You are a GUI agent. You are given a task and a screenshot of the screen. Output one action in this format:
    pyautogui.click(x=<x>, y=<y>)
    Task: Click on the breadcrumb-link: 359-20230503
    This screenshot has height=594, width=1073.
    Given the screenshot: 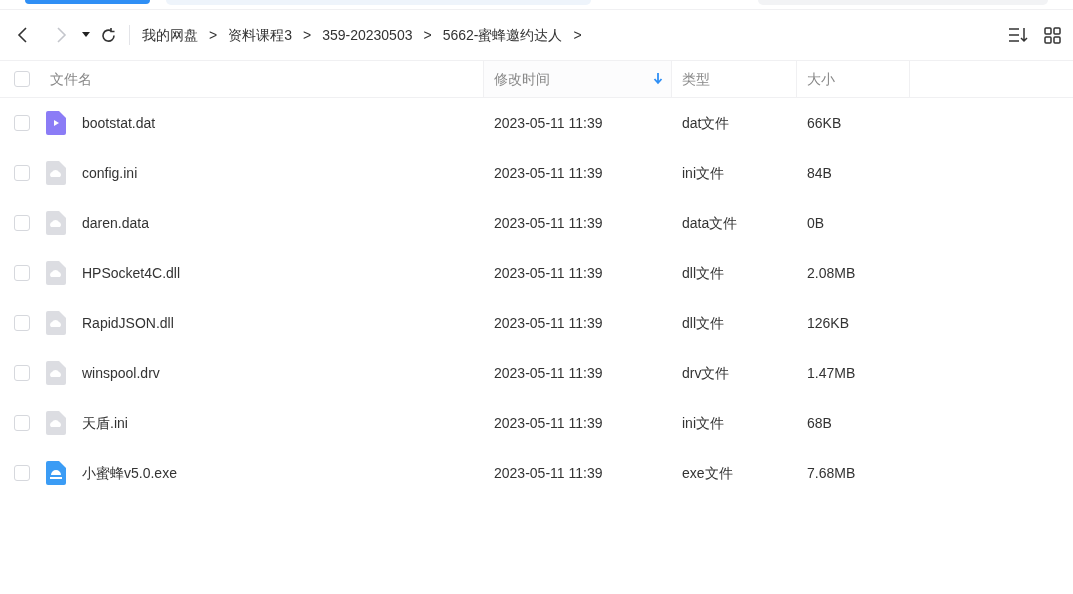 What is the action you would take?
    pyautogui.click(x=367, y=35)
    